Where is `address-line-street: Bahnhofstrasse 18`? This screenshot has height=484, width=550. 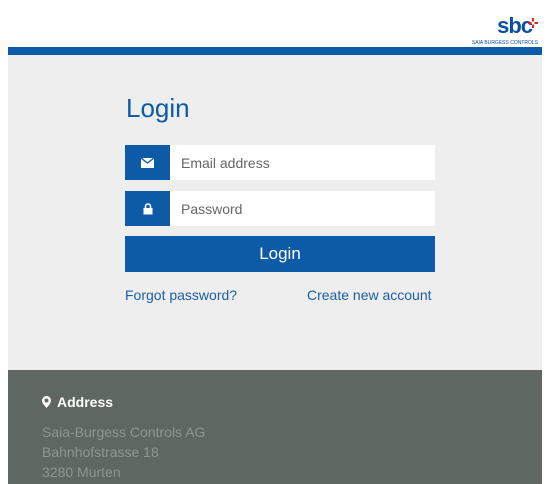
address-line-street: Bahnhofstrasse 18 is located at coordinates (100, 452).